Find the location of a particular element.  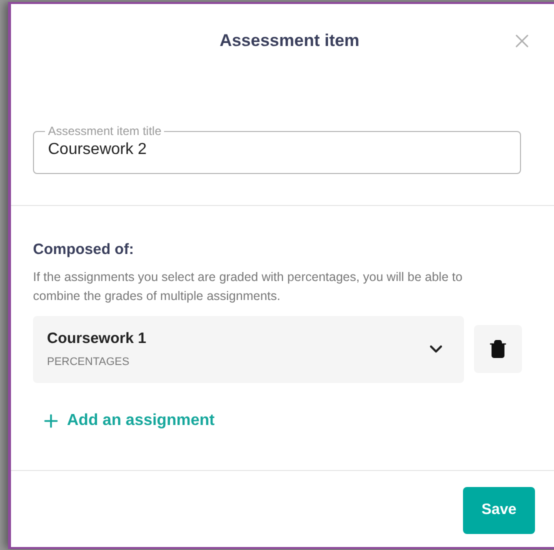

field-label: Assessment item title is located at coordinates (104, 131).